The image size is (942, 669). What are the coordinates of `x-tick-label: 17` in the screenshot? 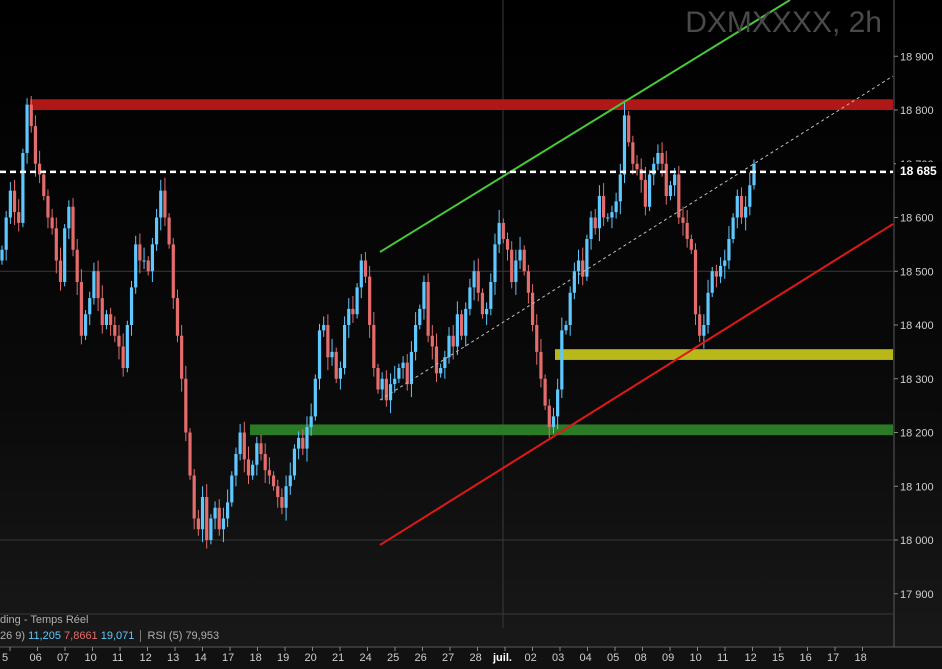 It's located at (833, 658).